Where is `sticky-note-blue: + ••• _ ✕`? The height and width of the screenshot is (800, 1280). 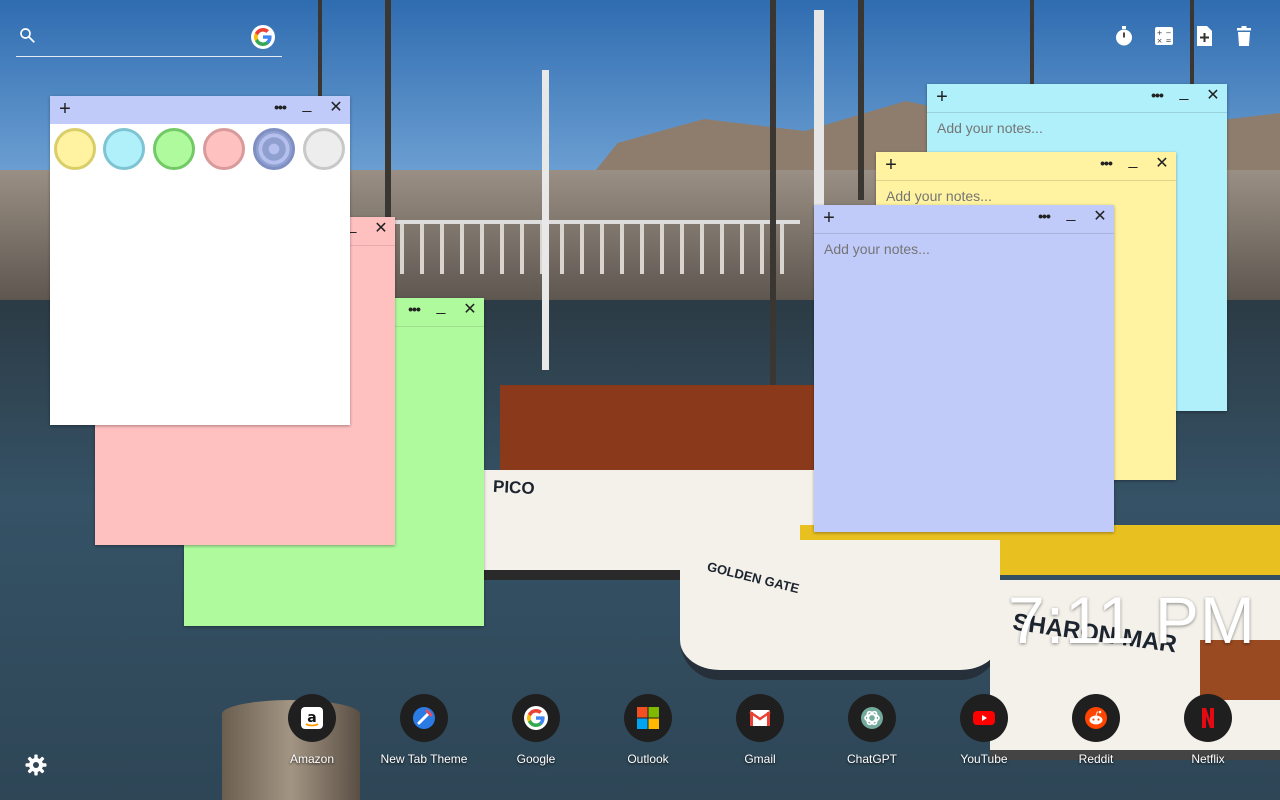 sticky-note-blue: + ••• _ ✕ is located at coordinates (964, 368).